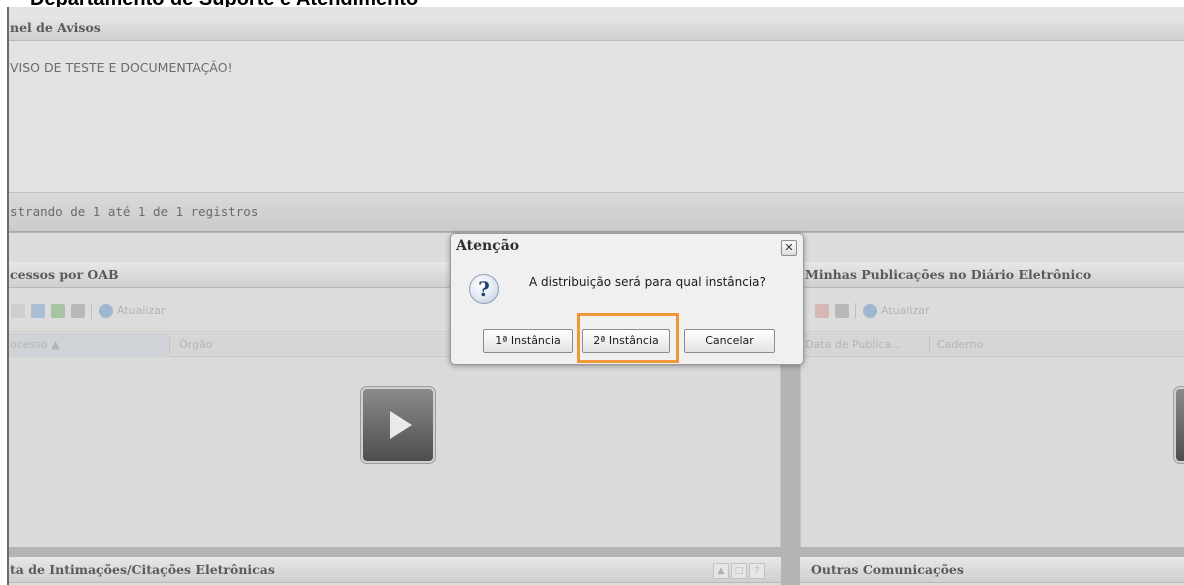 This screenshot has height=585, width=1184. I want to click on publicacoes-panel-title: Minhas Publicações no Diário Eletrônico, so click(992, 275).